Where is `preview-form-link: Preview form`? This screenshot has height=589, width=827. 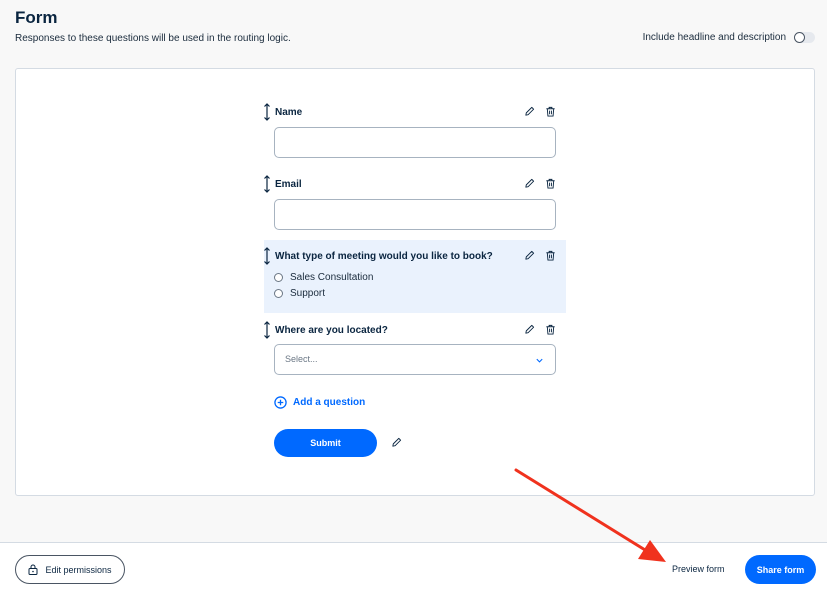
preview-form-link: Preview form is located at coordinates (698, 569).